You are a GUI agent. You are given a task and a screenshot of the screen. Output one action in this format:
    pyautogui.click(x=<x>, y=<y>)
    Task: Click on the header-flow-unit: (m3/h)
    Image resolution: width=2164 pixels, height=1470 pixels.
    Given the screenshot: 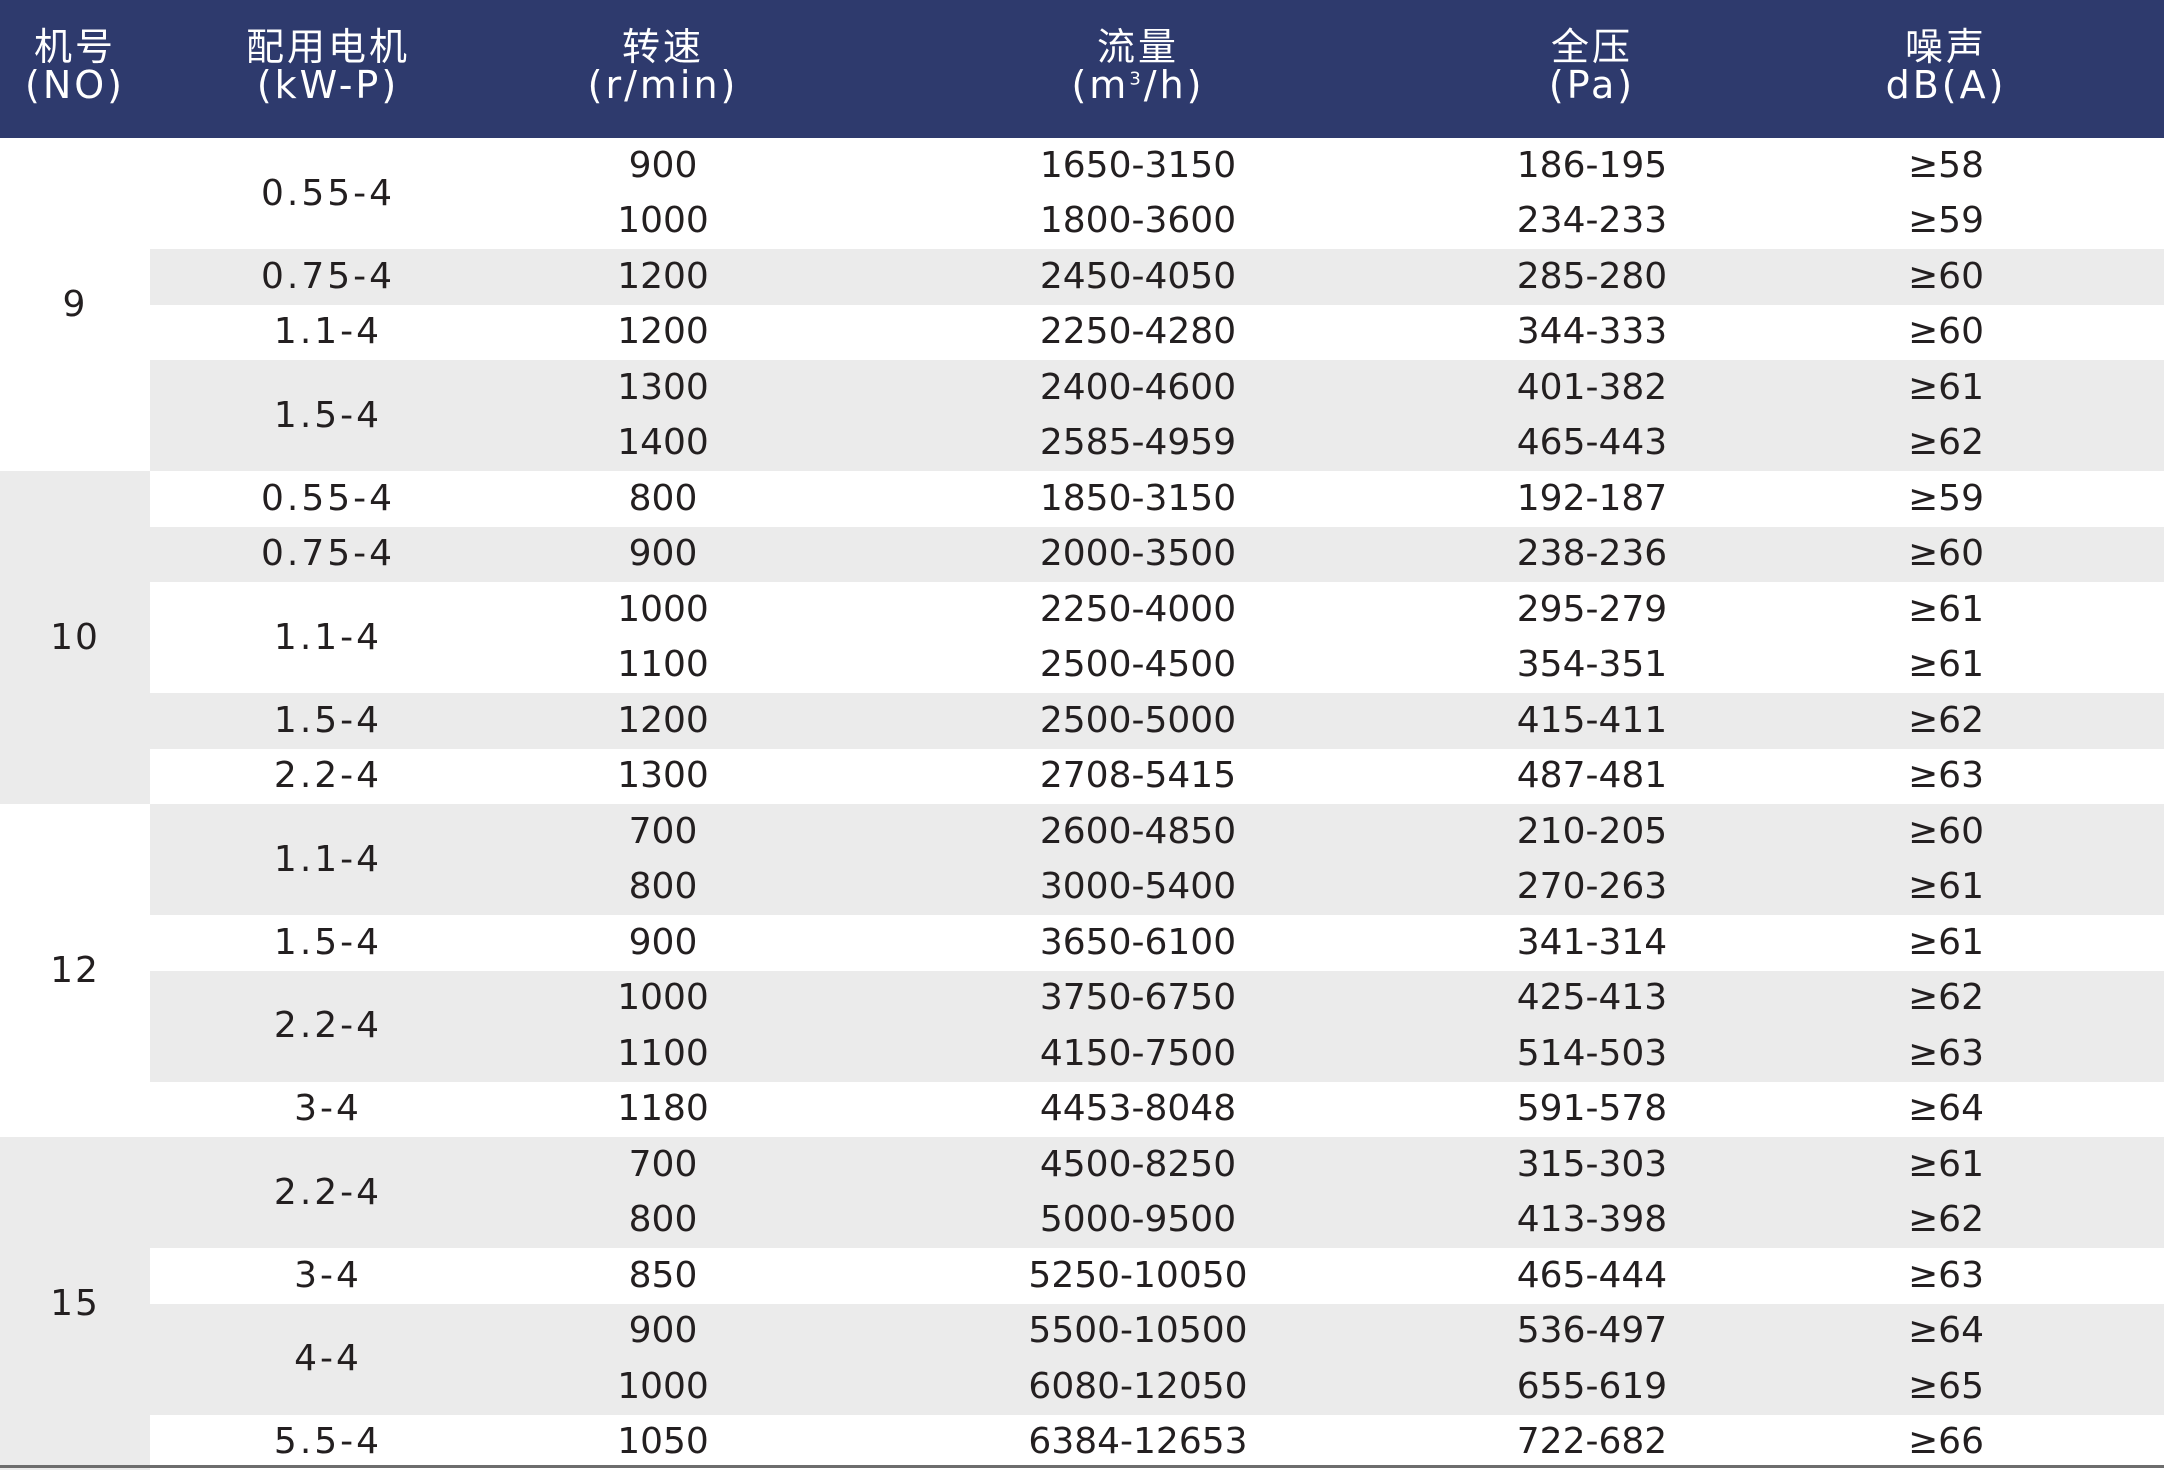 What is the action you would take?
    pyautogui.click(x=1138, y=85)
    